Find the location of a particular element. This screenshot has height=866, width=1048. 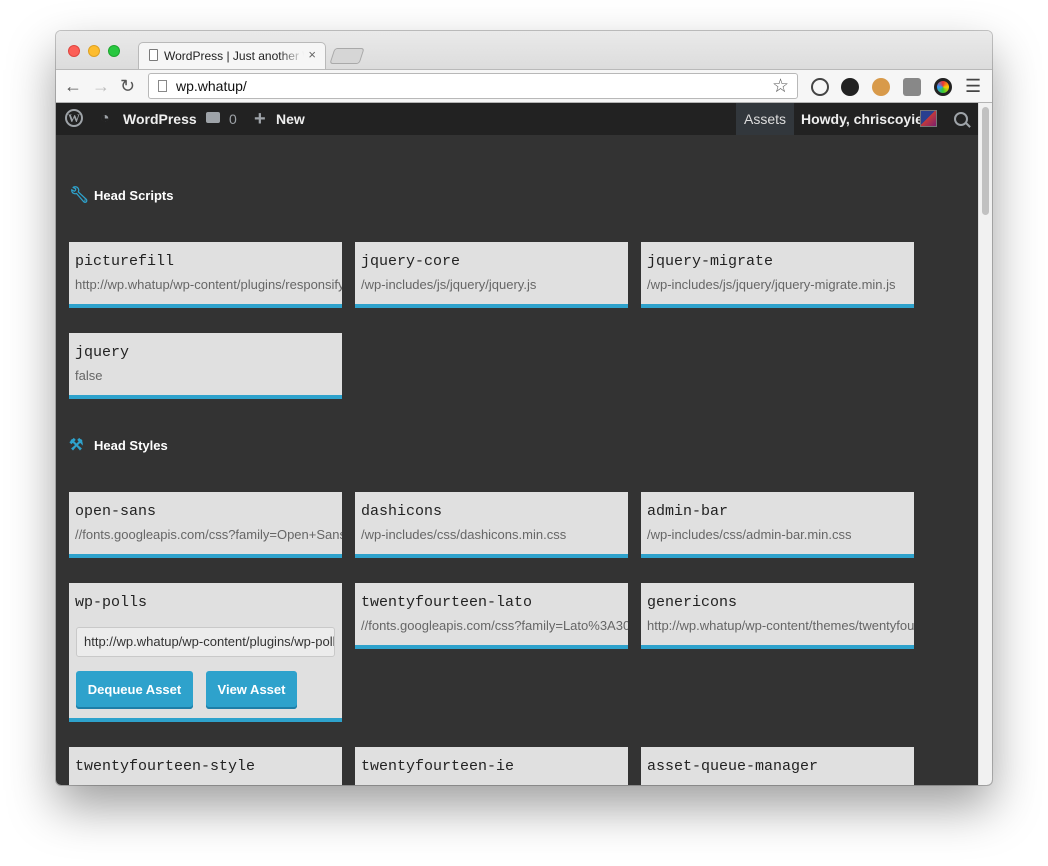

asset-card: jquery false is located at coordinates (205, 366).